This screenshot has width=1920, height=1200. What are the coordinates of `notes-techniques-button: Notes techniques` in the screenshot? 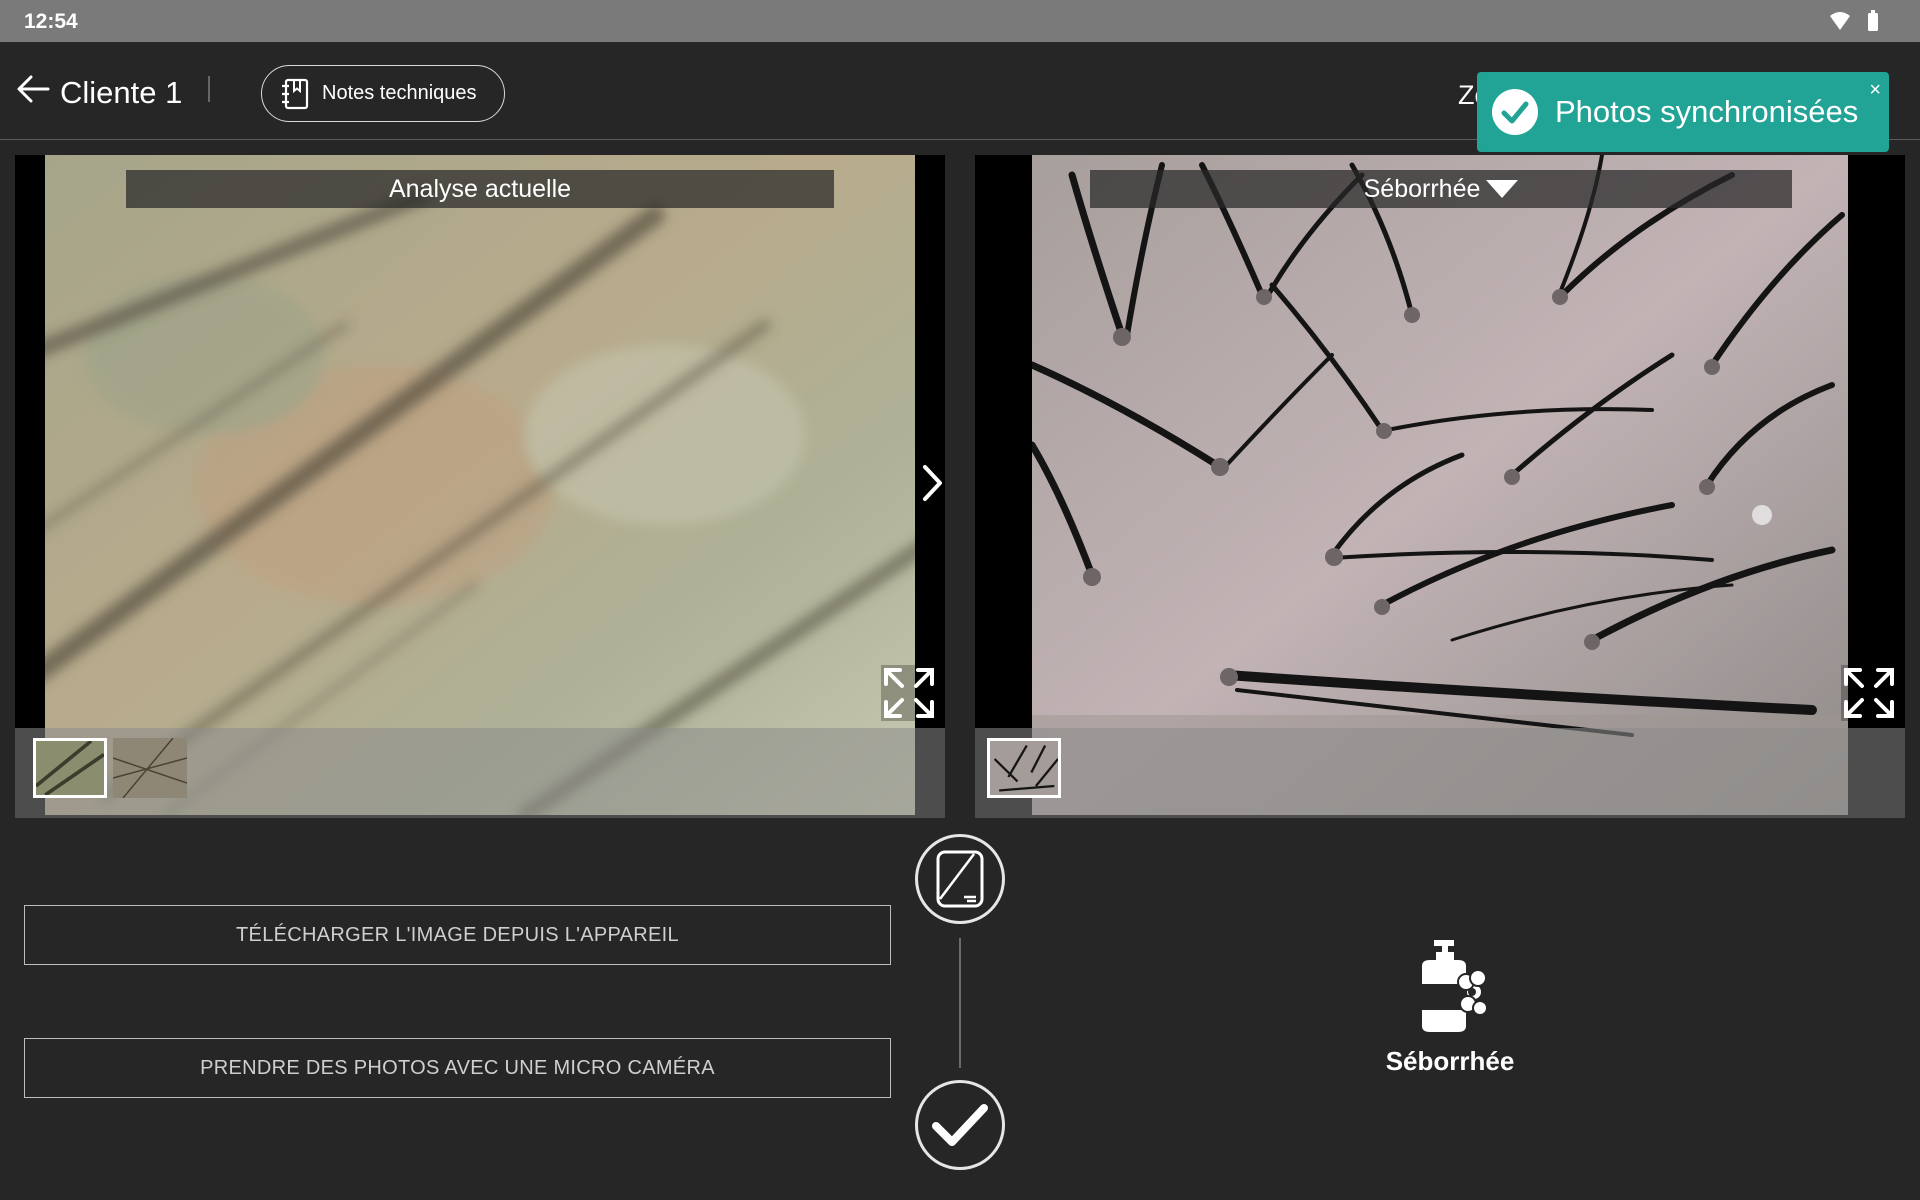 It's located at (383, 93).